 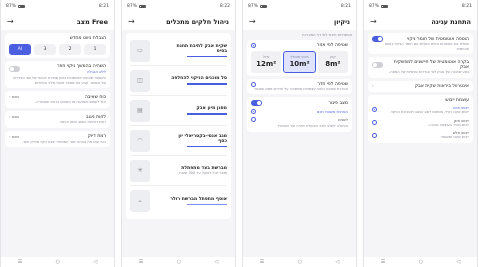 I want to click on product-item: מסנן מיון אבק ▤, so click(x=178, y=111).